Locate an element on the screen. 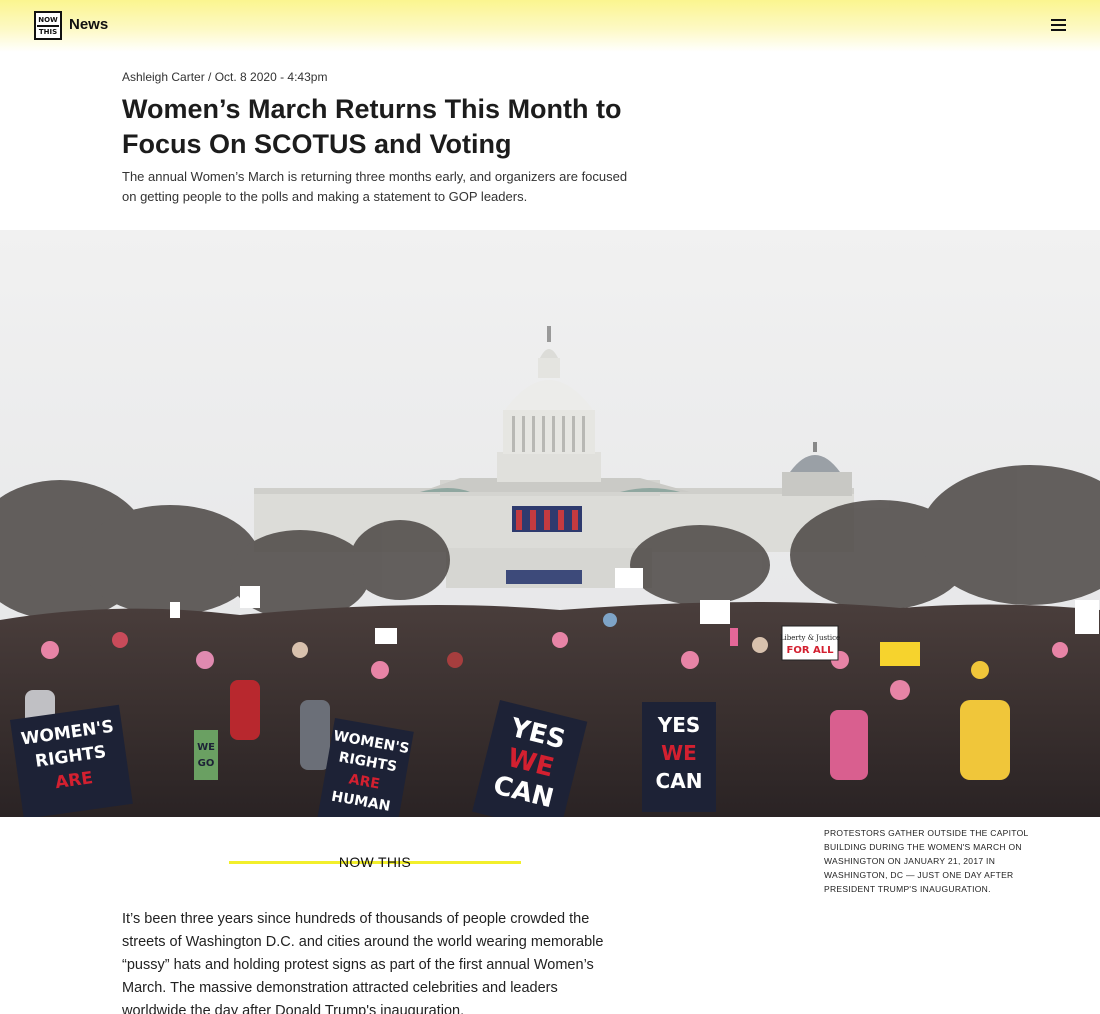 The height and width of the screenshot is (1014, 1100). sign-yes-we-can-2: YES WE CAN is located at coordinates (679, 757).